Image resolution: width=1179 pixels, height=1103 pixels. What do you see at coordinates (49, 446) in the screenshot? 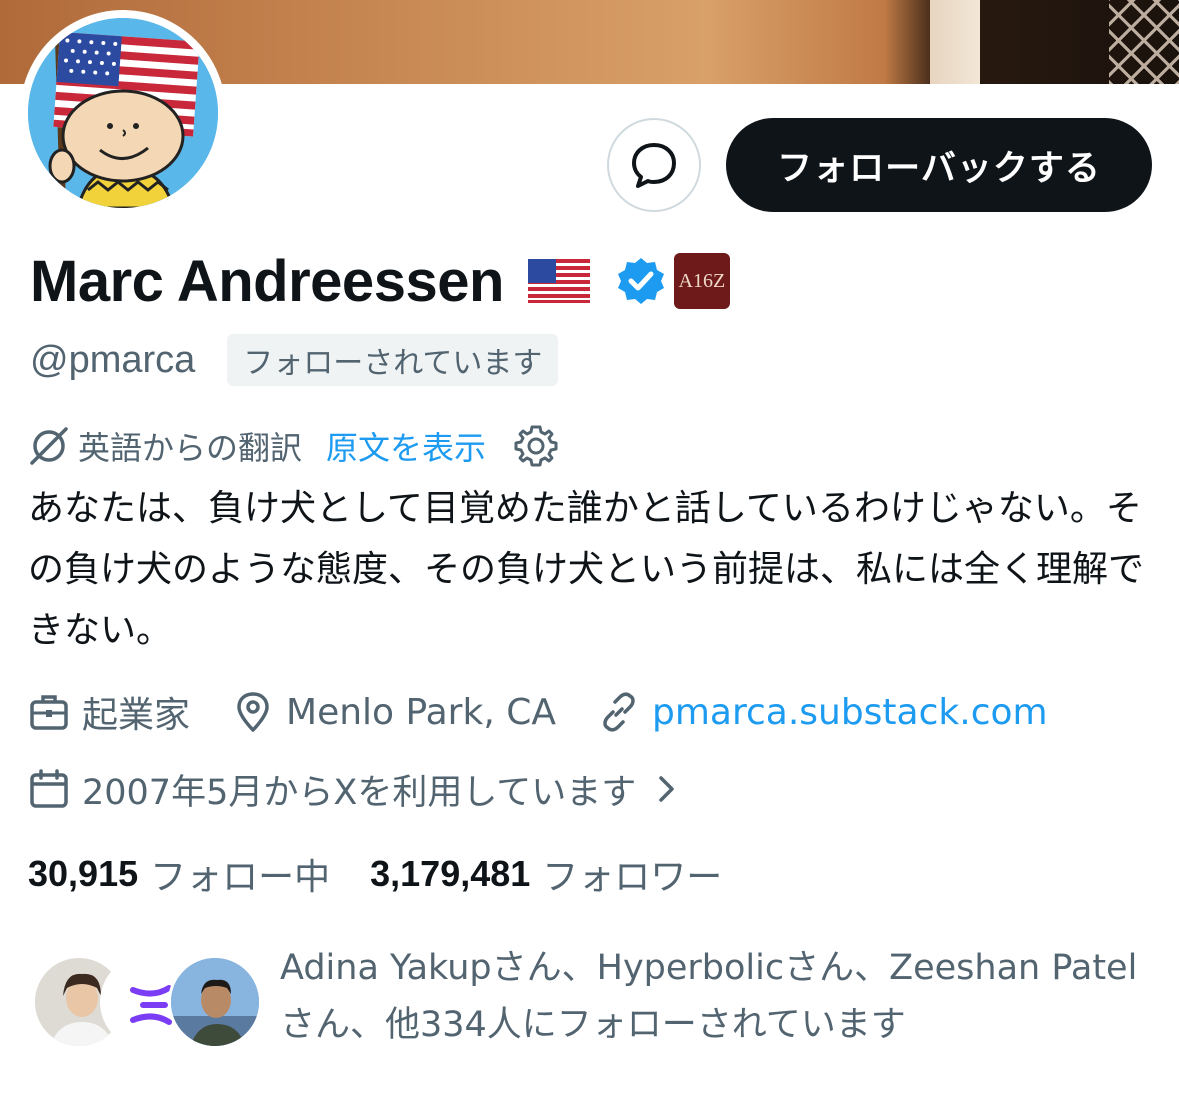
I see `translate-icon` at bounding box center [49, 446].